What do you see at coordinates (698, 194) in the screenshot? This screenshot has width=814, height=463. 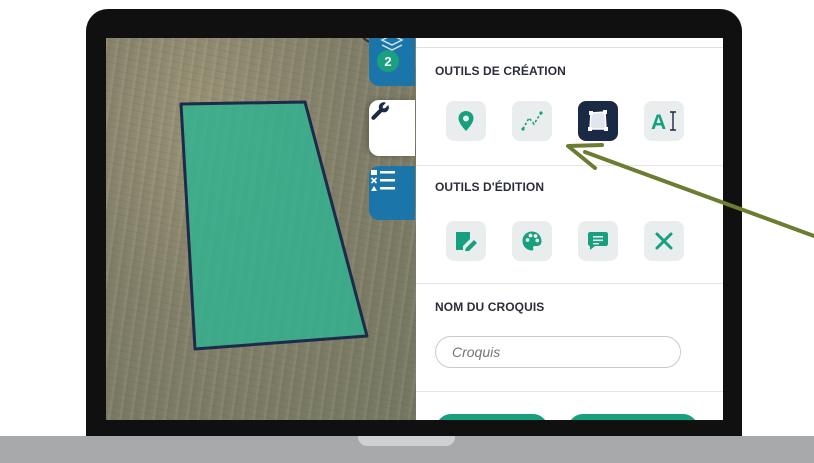 I see `annotation-arrow-shaft` at bounding box center [698, 194].